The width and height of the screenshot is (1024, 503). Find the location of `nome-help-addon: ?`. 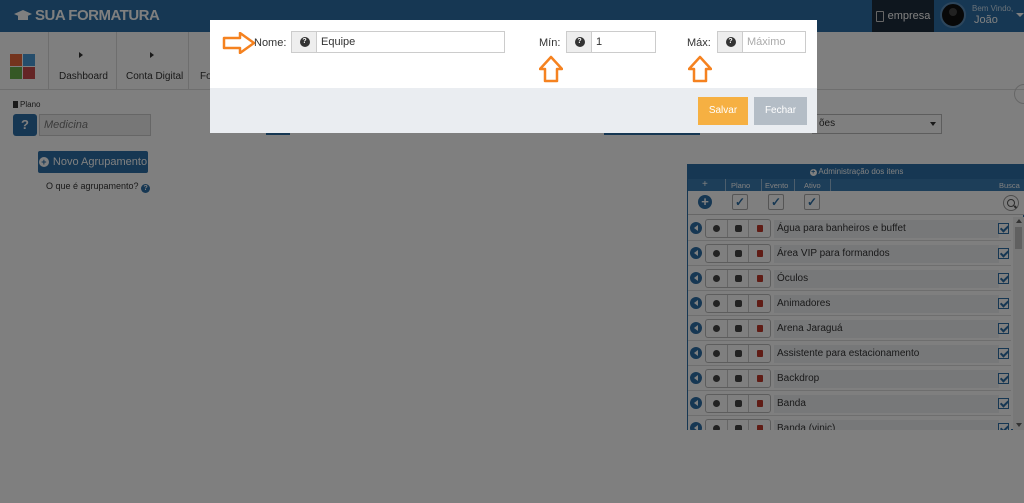

nome-help-addon: ? is located at coordinates (304, 42).